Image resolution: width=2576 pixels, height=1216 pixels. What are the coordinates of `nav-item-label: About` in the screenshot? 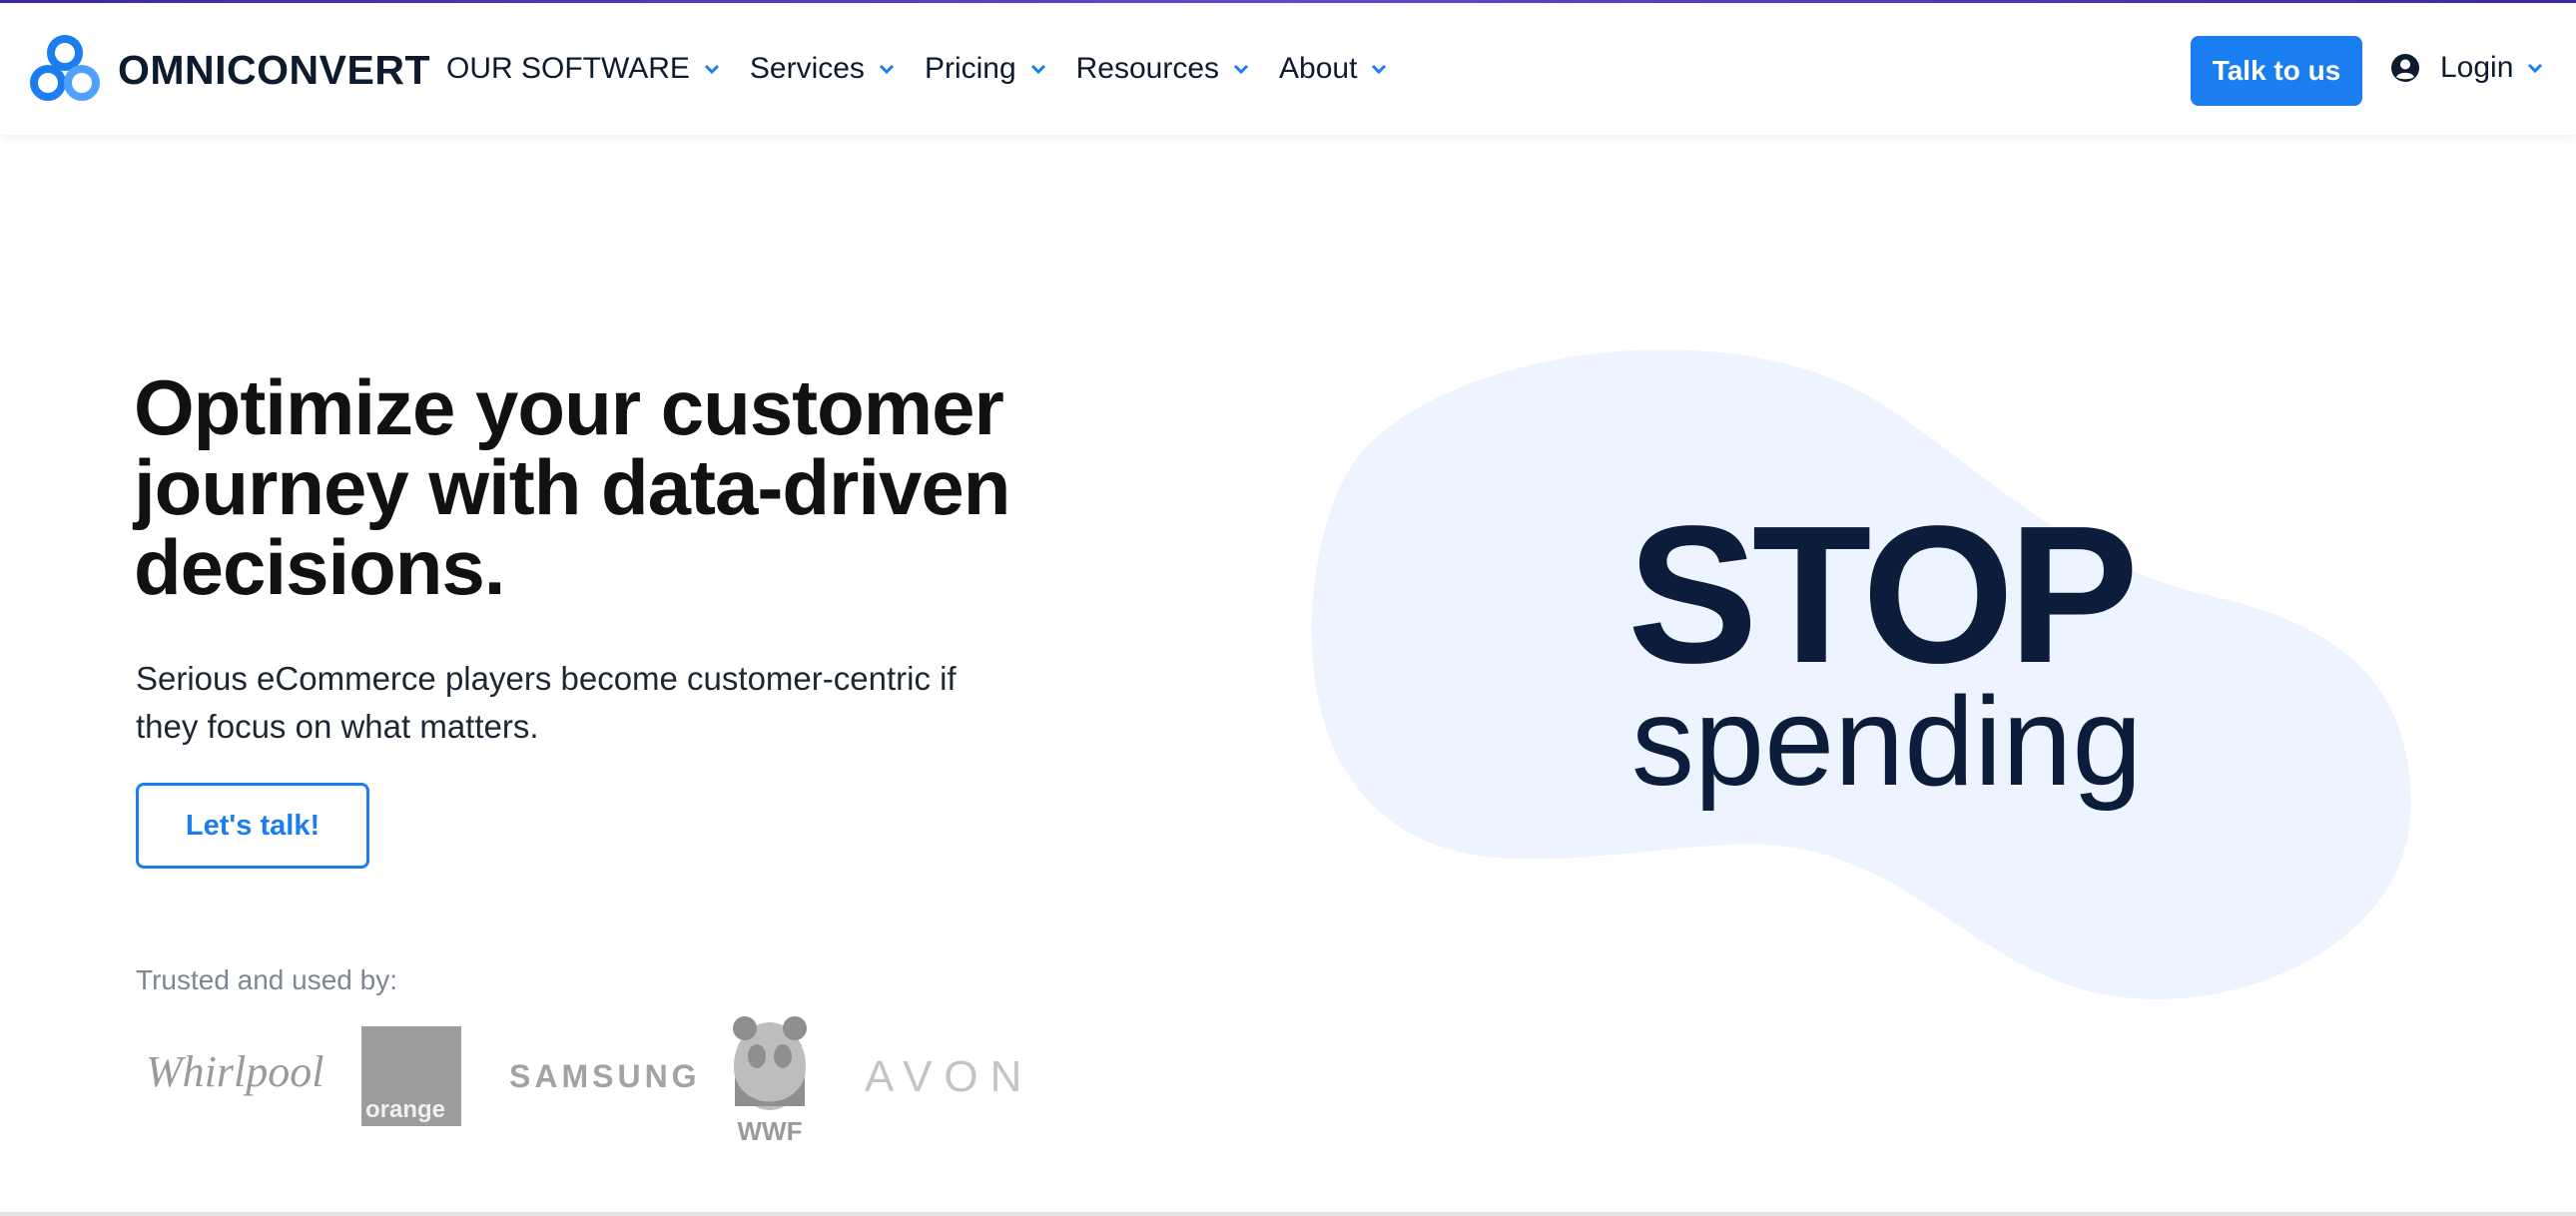 It's located at (1318, 69).